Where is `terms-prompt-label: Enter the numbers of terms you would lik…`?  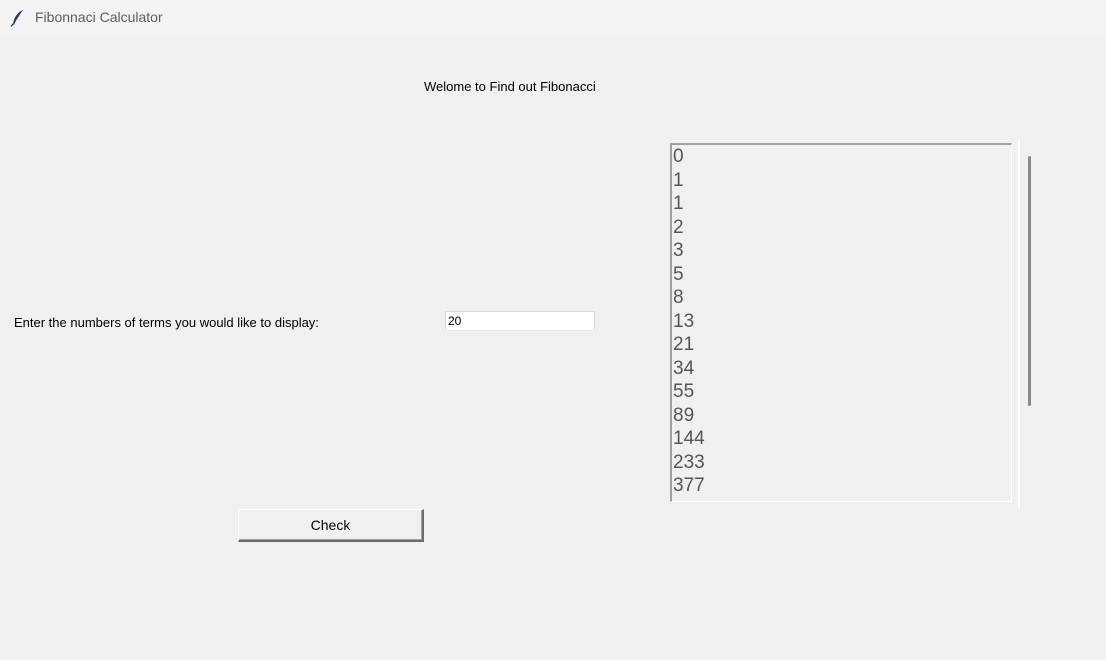
terms-prompt-label: Enter the numbers of terms you would lik… is located at coordinates (166, 322).